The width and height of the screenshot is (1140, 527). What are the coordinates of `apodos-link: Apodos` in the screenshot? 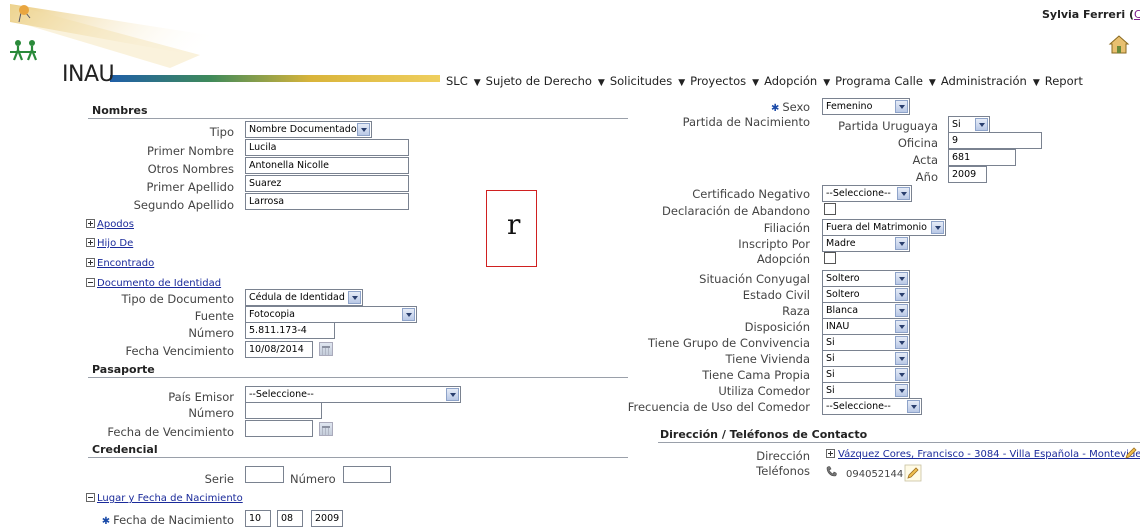 It's located at (115, 224).